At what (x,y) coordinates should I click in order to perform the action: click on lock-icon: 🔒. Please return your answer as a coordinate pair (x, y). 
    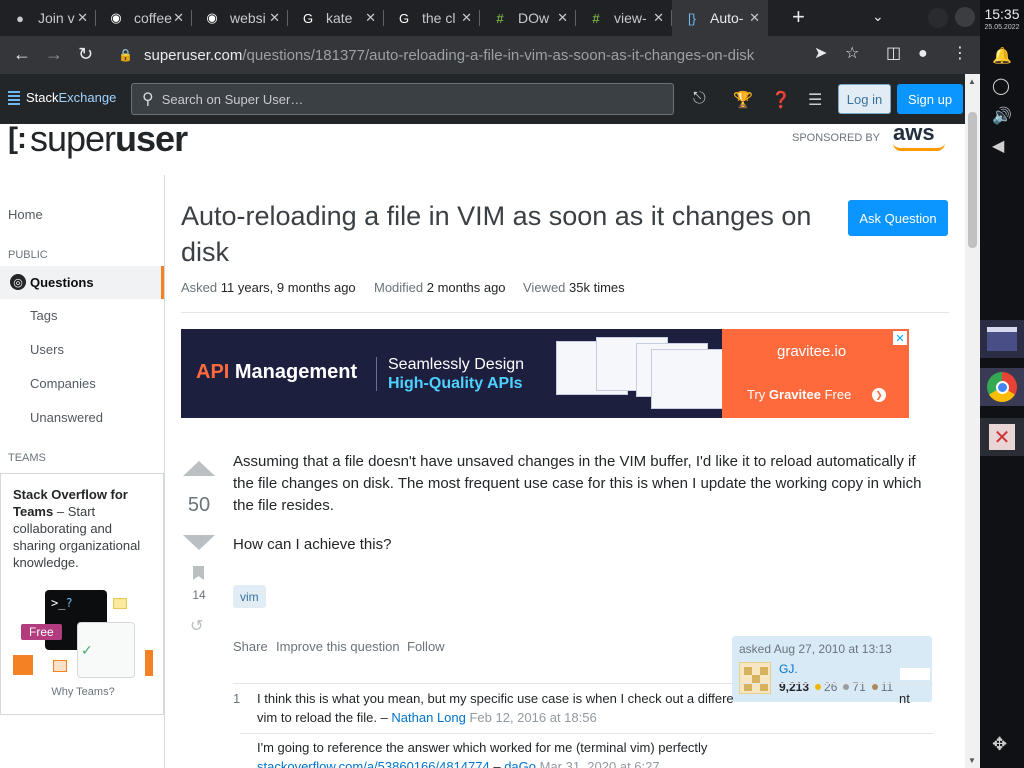
    Looking at the image, I should click on (125, 55).